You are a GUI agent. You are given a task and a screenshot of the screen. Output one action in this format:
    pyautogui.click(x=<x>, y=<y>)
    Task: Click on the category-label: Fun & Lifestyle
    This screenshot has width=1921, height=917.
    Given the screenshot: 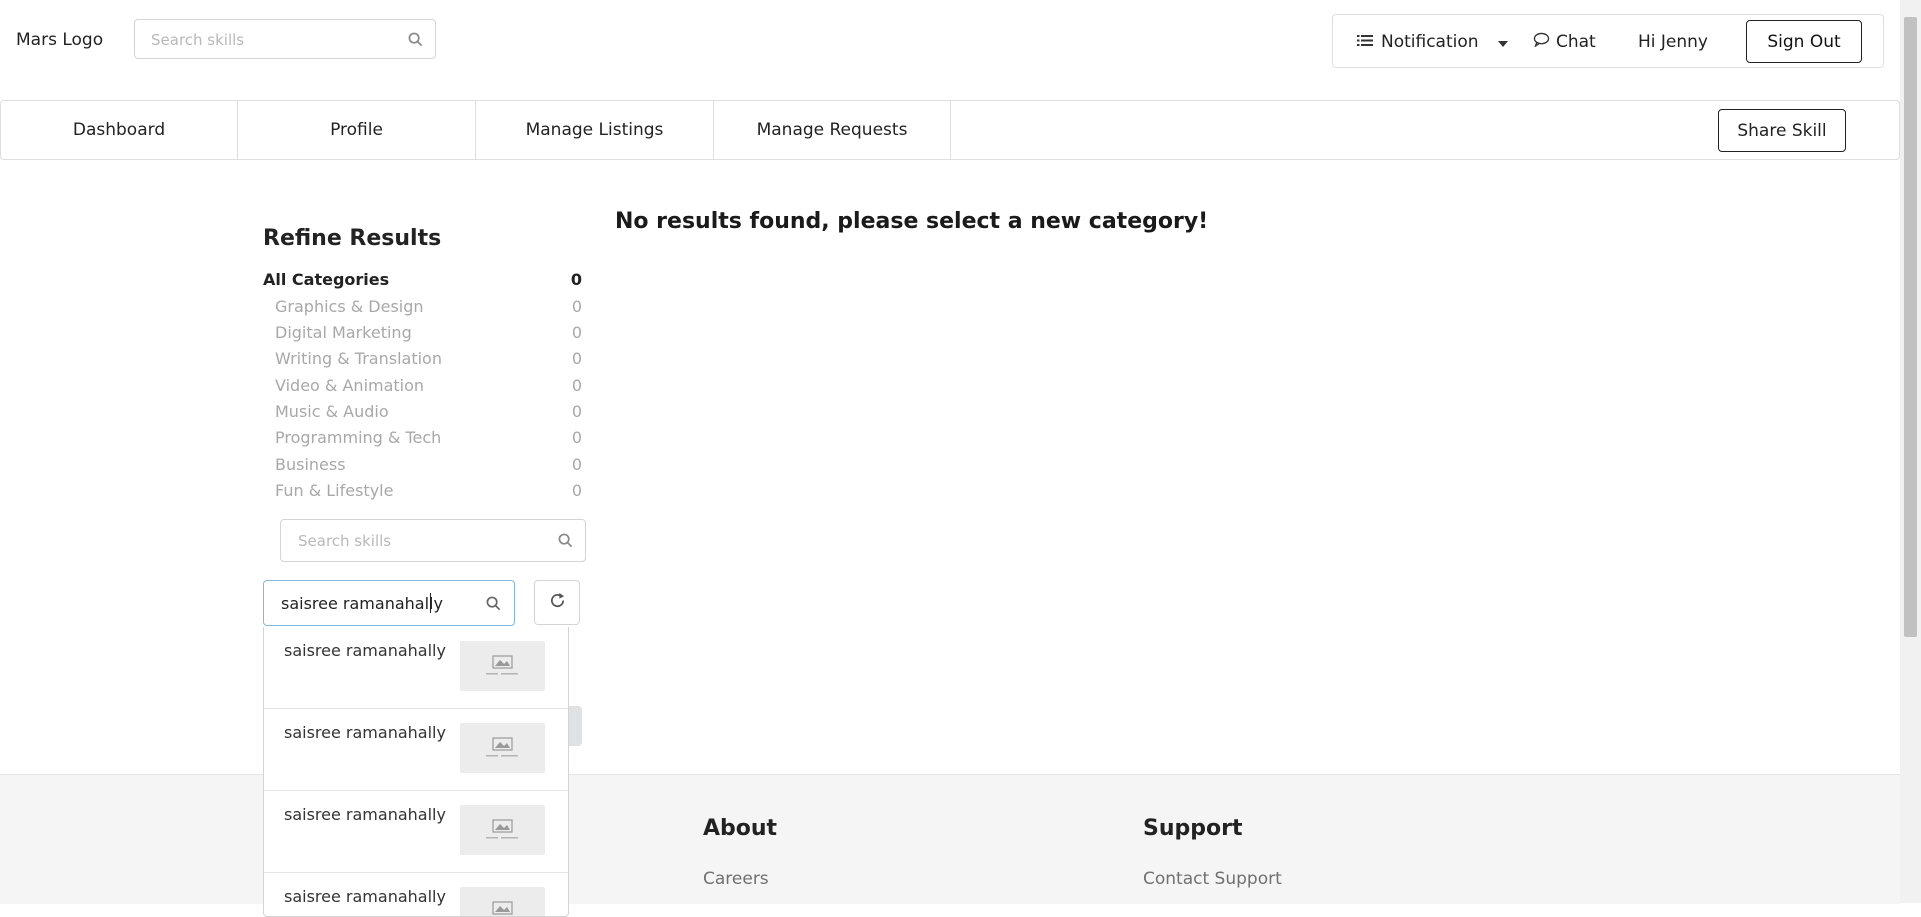 What is the action you would take?
    pyautogui.click(x=334, y=490)
    